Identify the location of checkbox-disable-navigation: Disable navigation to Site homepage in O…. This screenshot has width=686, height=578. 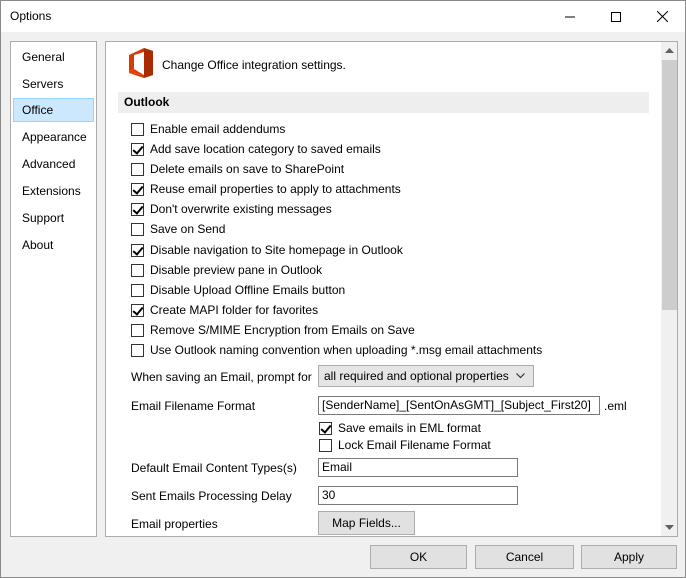
(267, 250).